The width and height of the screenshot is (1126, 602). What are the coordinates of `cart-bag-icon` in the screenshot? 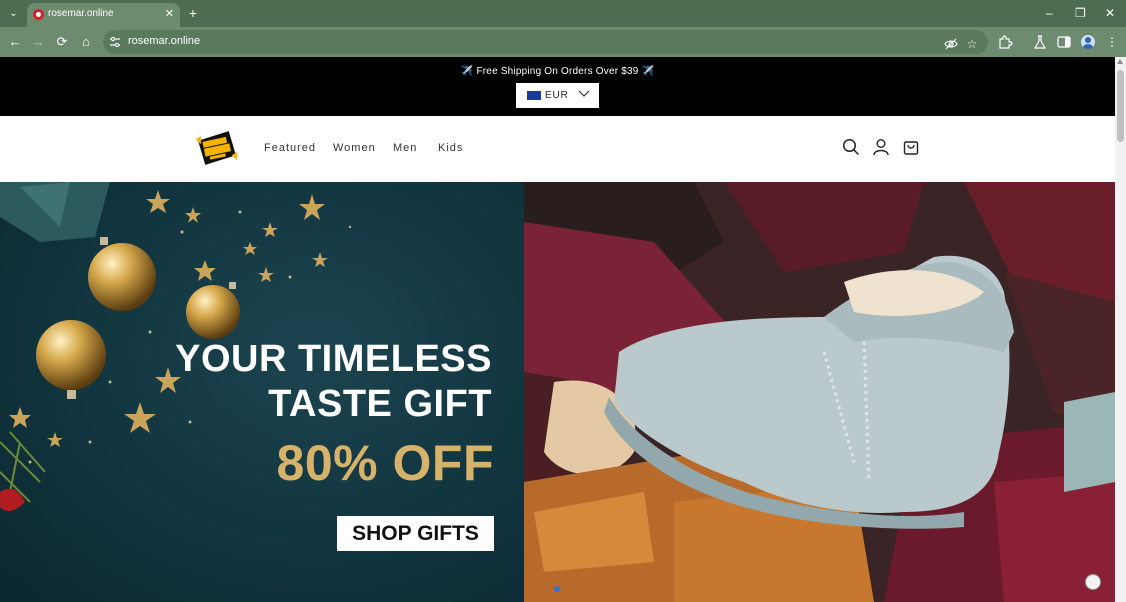 It's located at (911, 147).